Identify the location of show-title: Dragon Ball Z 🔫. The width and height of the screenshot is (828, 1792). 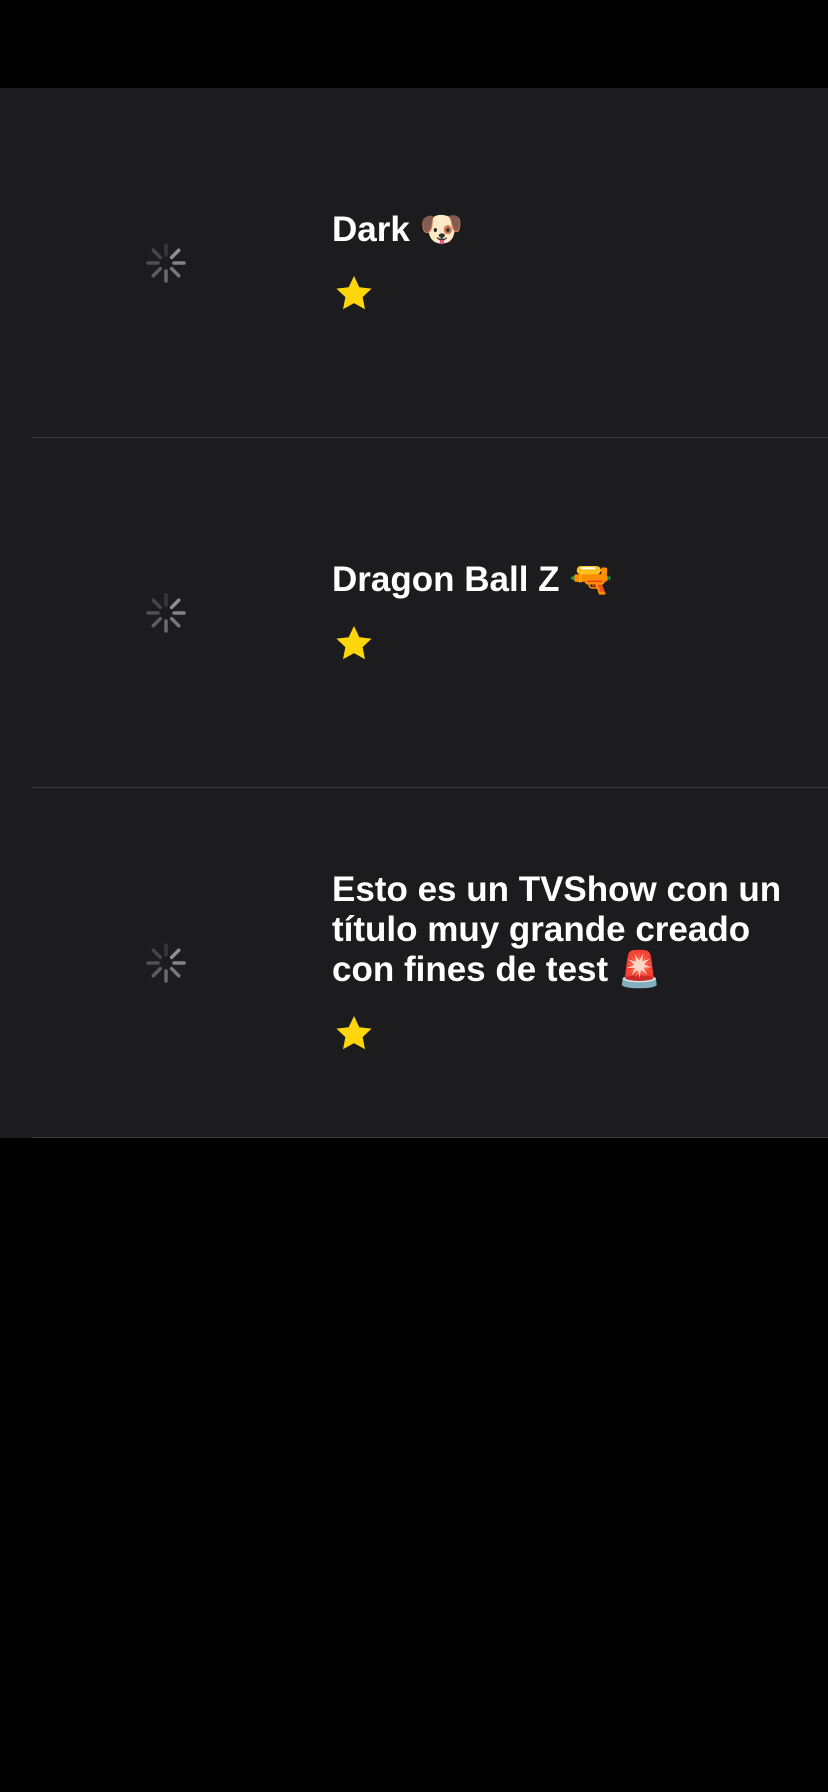
(472, 579).